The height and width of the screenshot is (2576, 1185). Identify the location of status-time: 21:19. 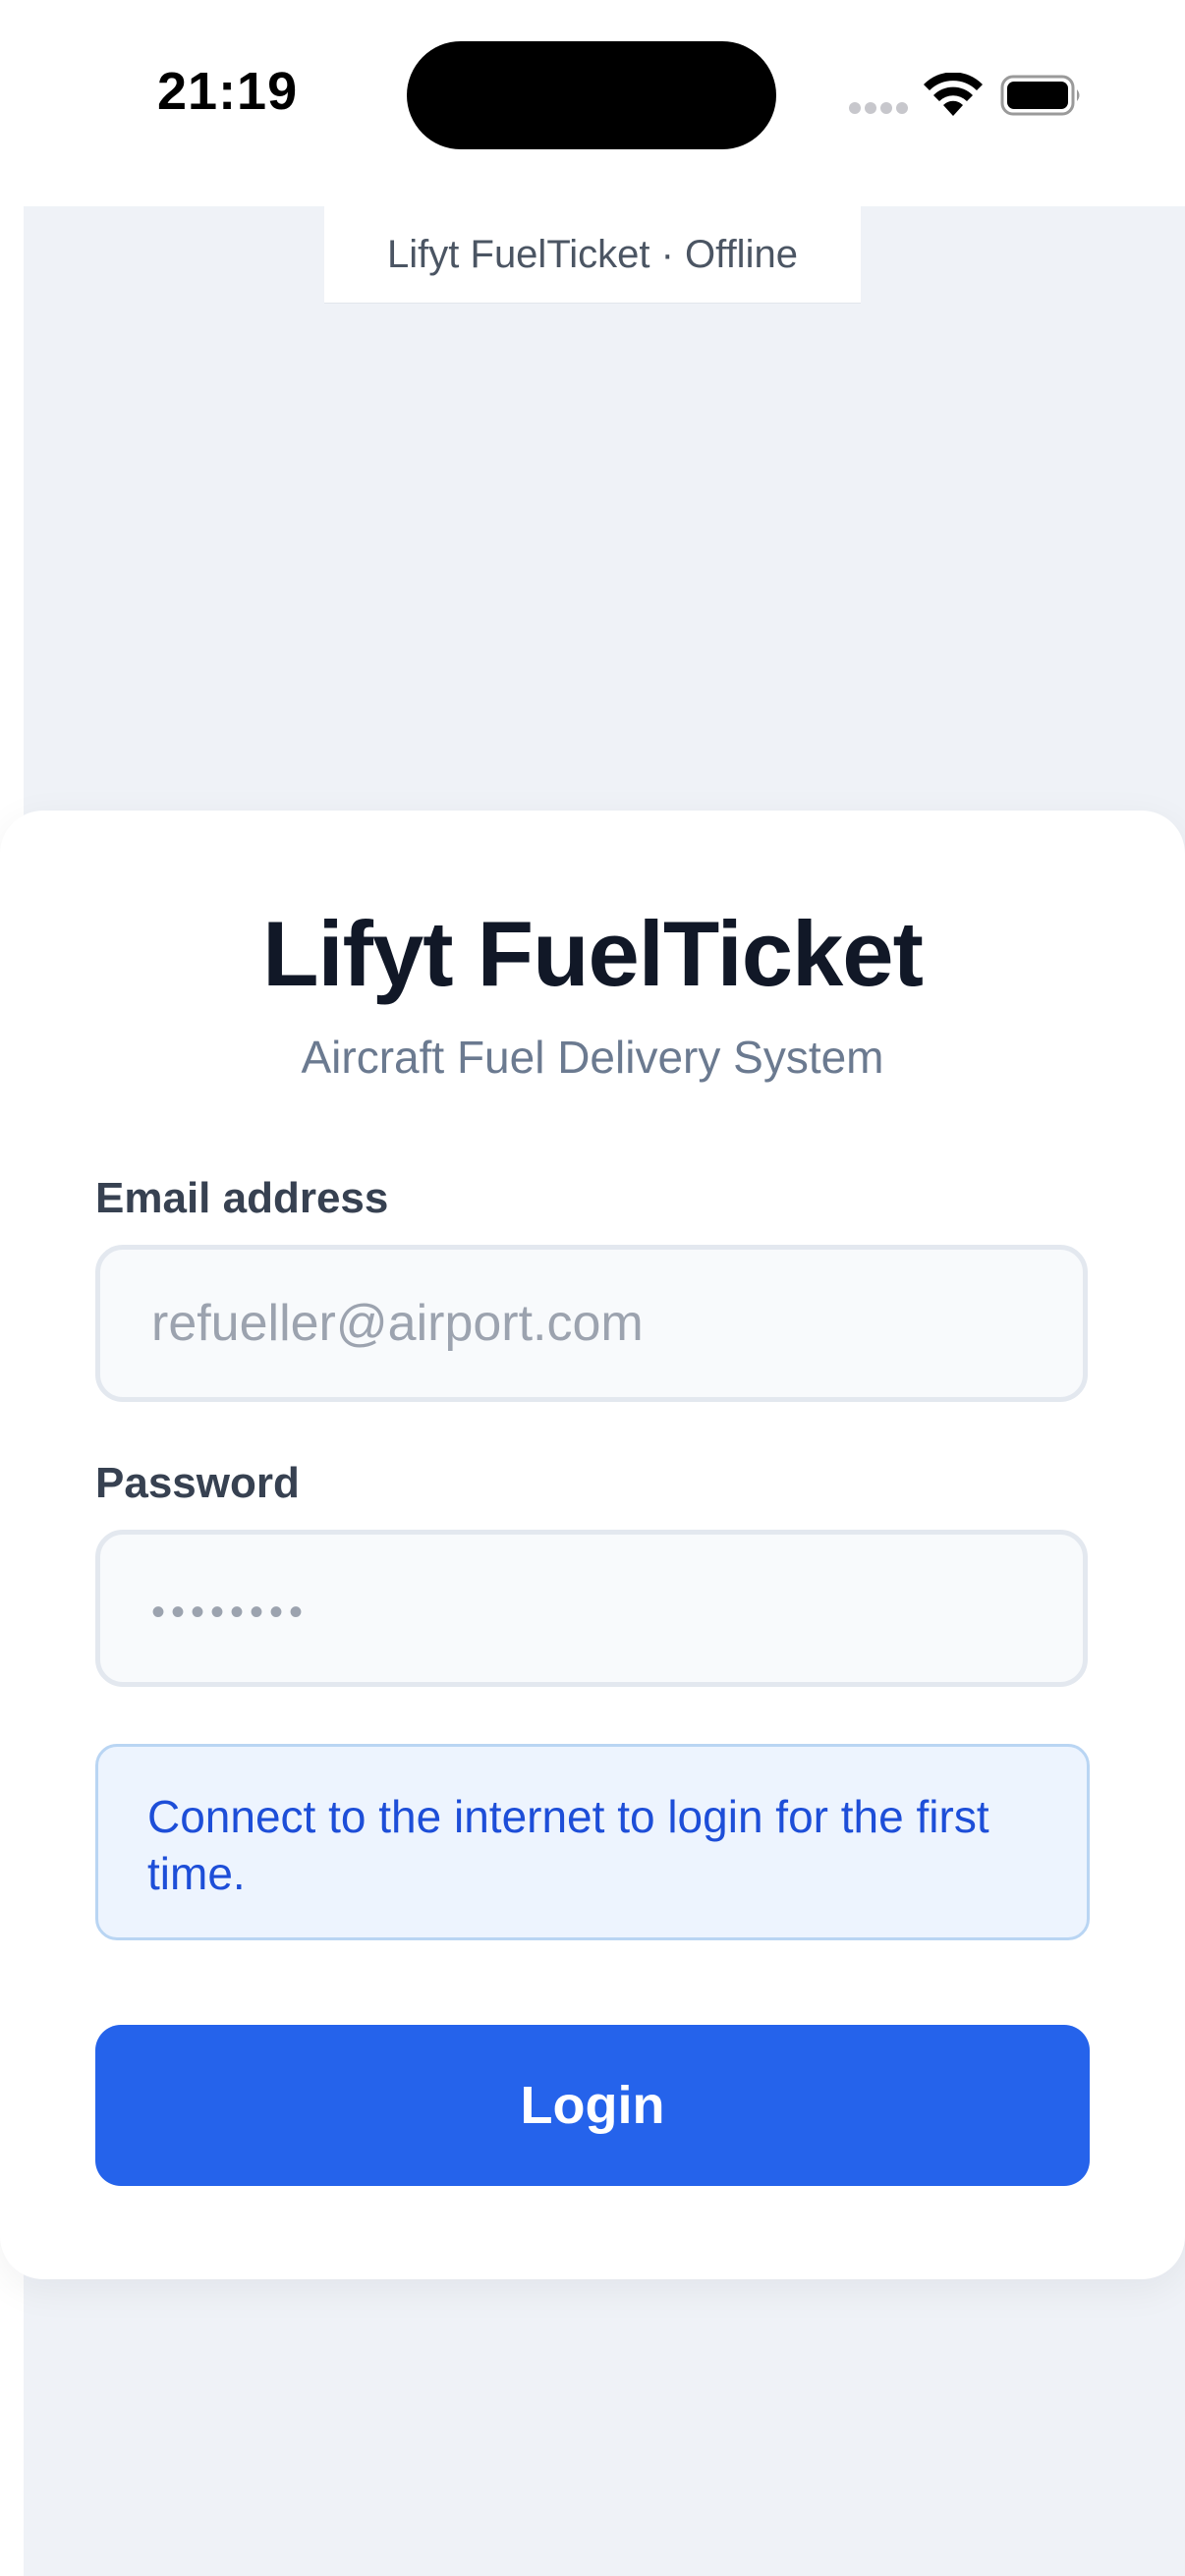
(228, 91).